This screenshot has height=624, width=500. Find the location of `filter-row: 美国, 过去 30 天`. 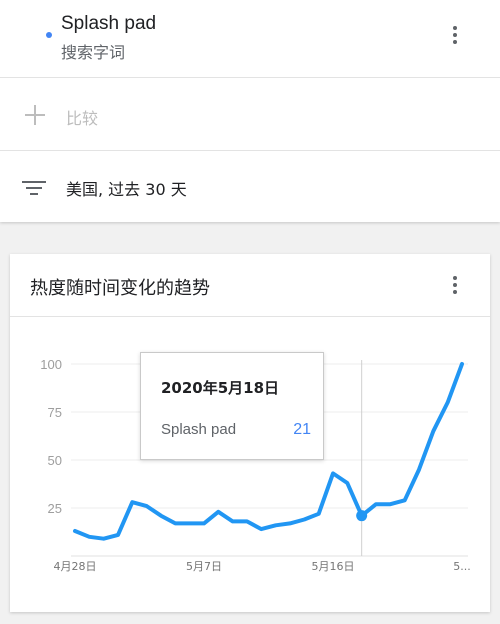

filter-row: 美国, 过去 30 天 is located at coordinates (250, 187).